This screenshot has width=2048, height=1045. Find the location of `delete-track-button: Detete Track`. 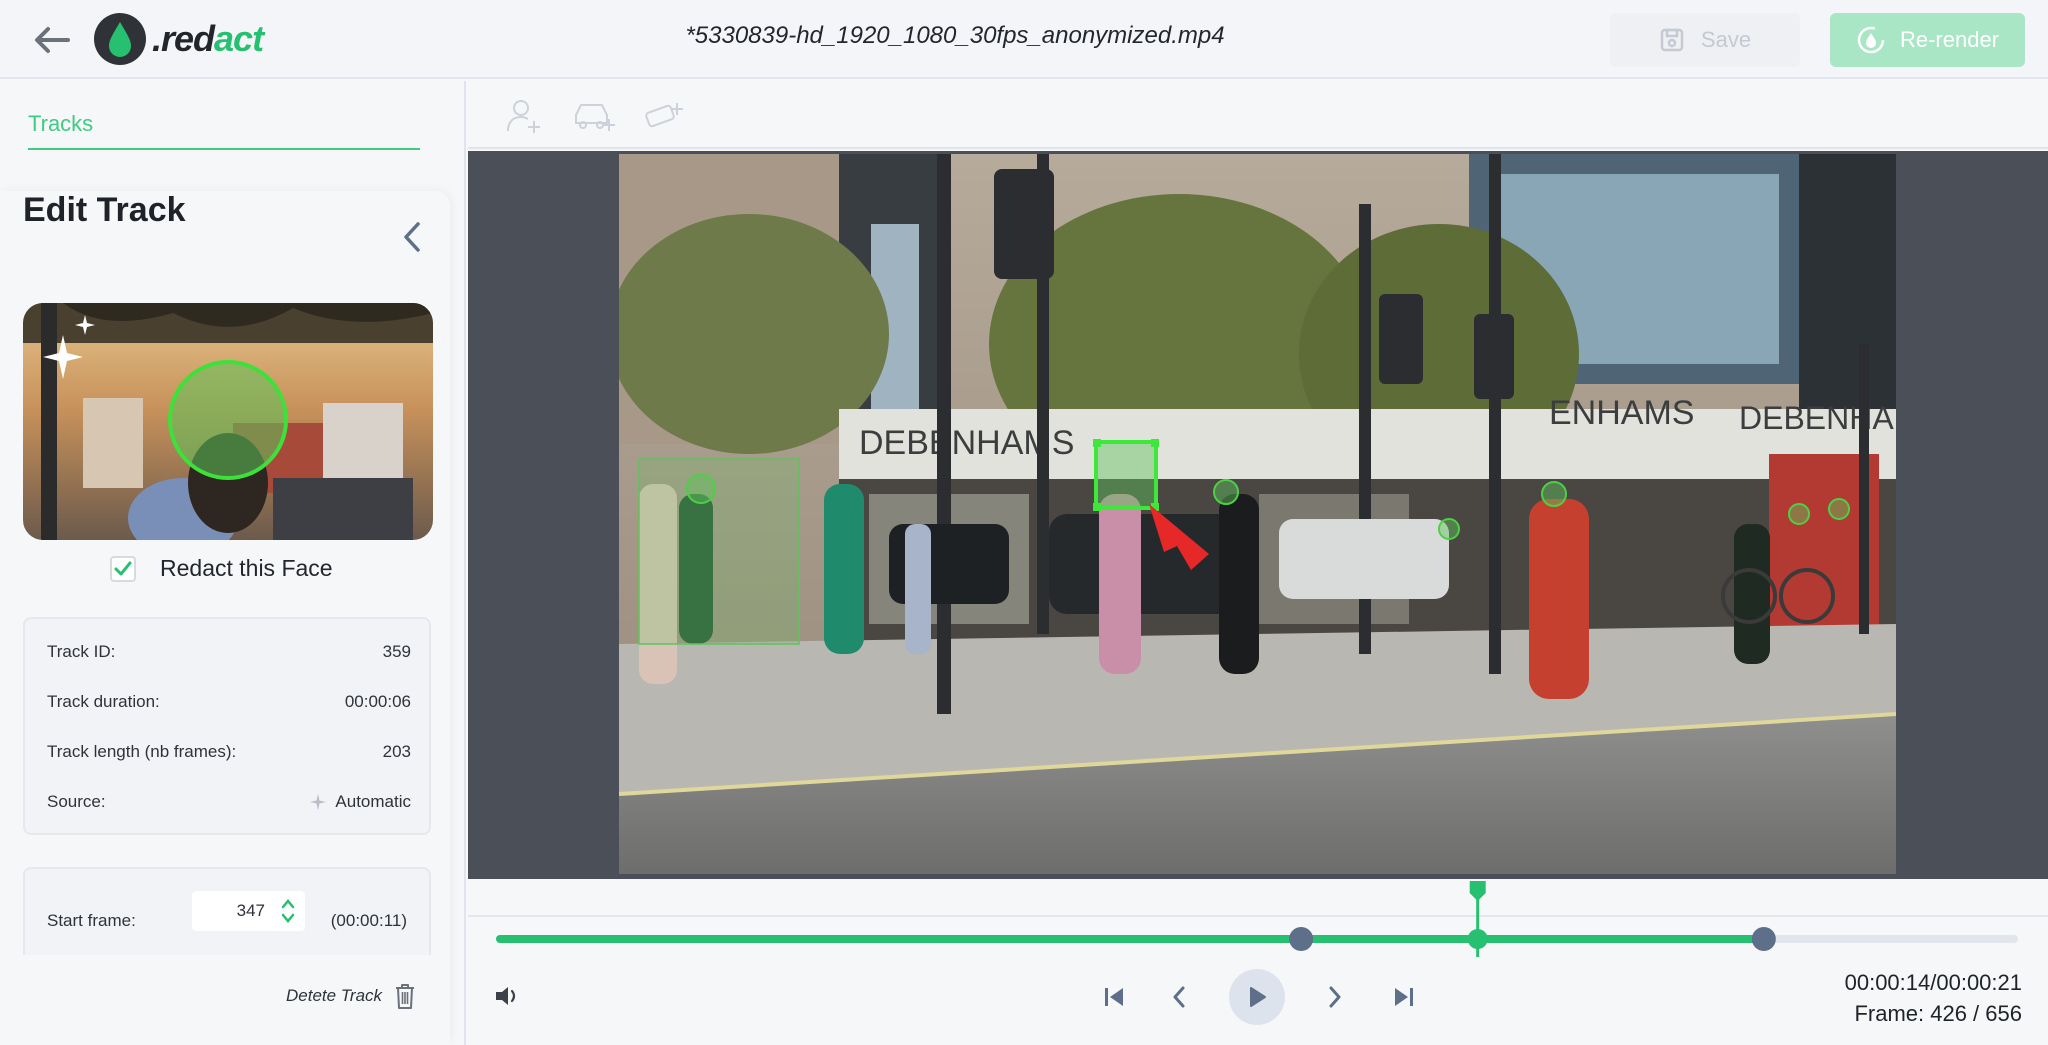

delete-track-button: Detete Track is located at coordinates (351, 996).